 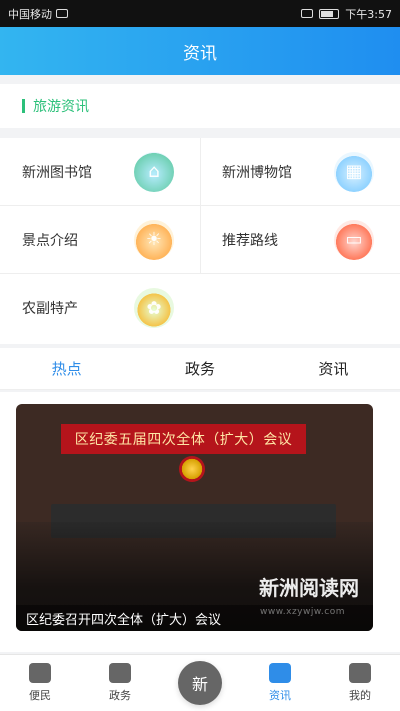 I want to click on nav-label: 便民, so click(x=40, y=695).